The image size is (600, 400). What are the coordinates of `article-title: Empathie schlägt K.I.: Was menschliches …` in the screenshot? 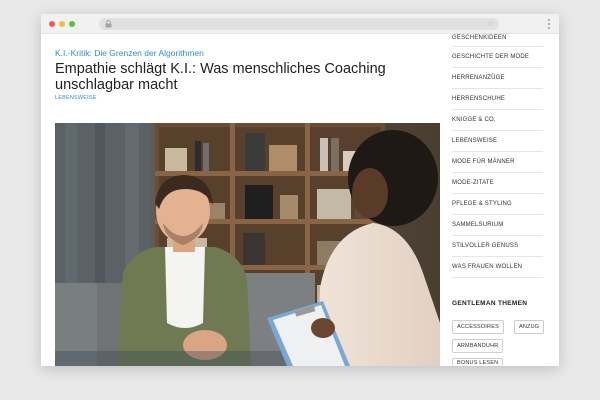 It's located at (245, 77).